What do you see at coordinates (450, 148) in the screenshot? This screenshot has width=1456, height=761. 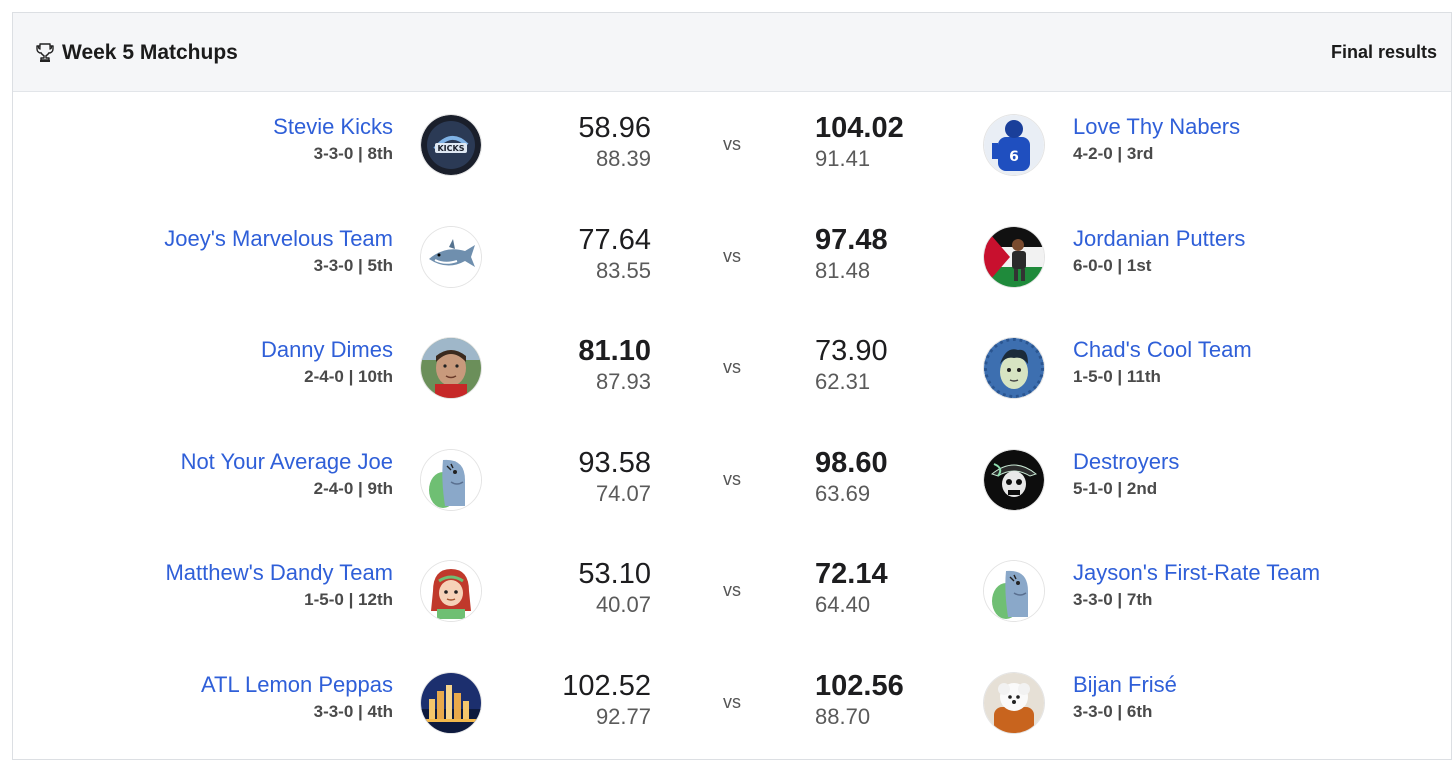 I see `svg-text: KICKS` at bounding box center [450, 148].